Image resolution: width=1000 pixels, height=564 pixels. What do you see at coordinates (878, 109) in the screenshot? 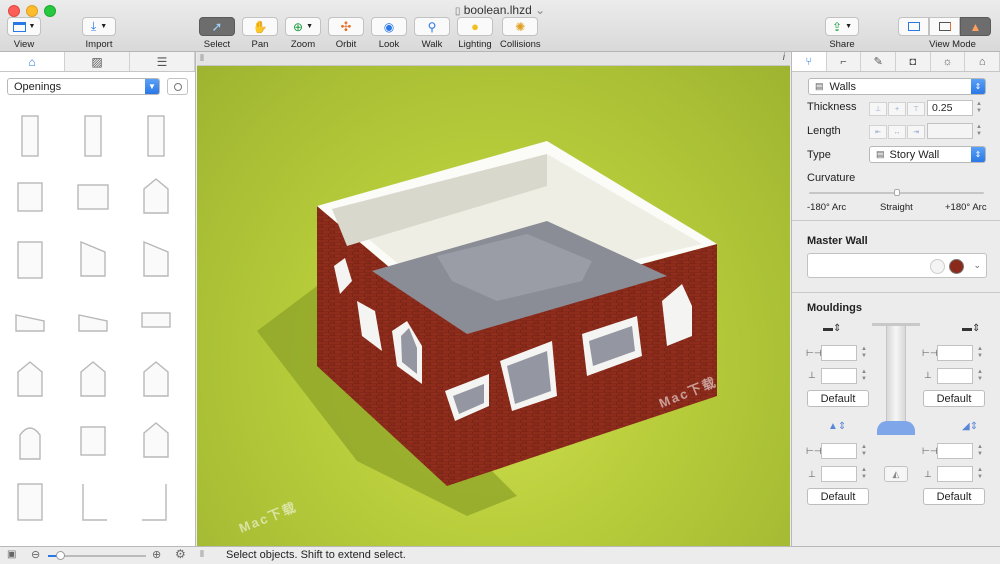
I see `align-top-button: ⊥` at bounding box center [878, 109].